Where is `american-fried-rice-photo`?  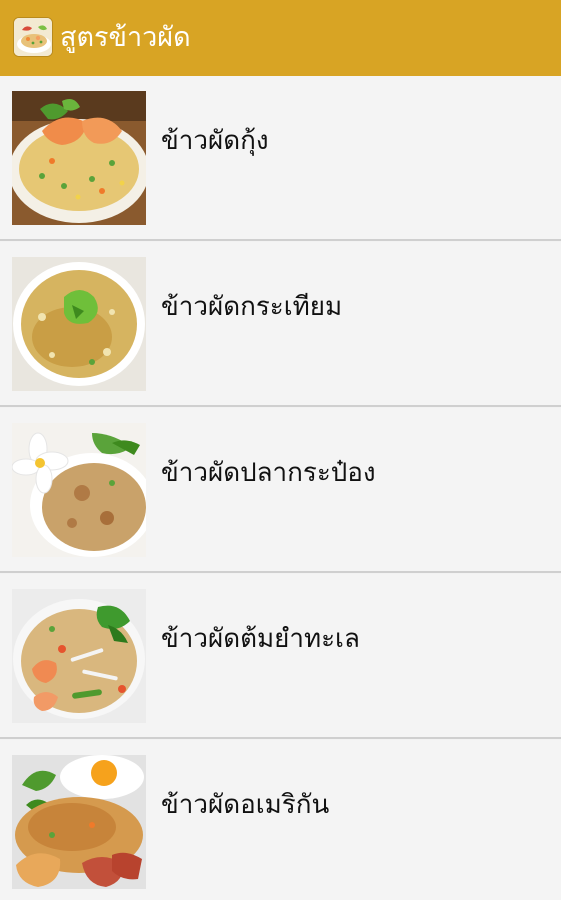 american-fried-rice-photo is located at coordinates (79, 822).